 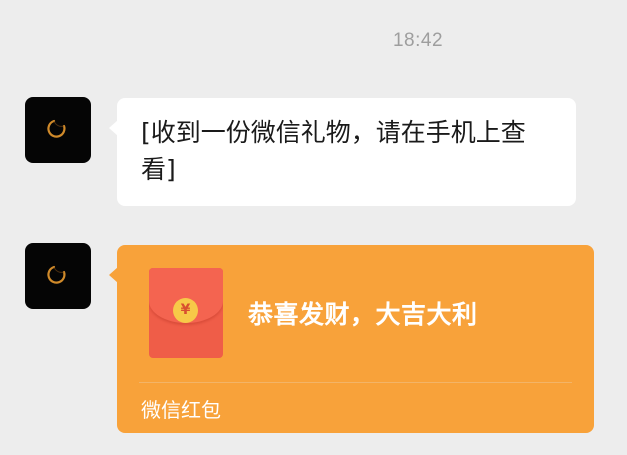 I want to click on red-envelope-icon: ¥, so click(x=186, y=313).